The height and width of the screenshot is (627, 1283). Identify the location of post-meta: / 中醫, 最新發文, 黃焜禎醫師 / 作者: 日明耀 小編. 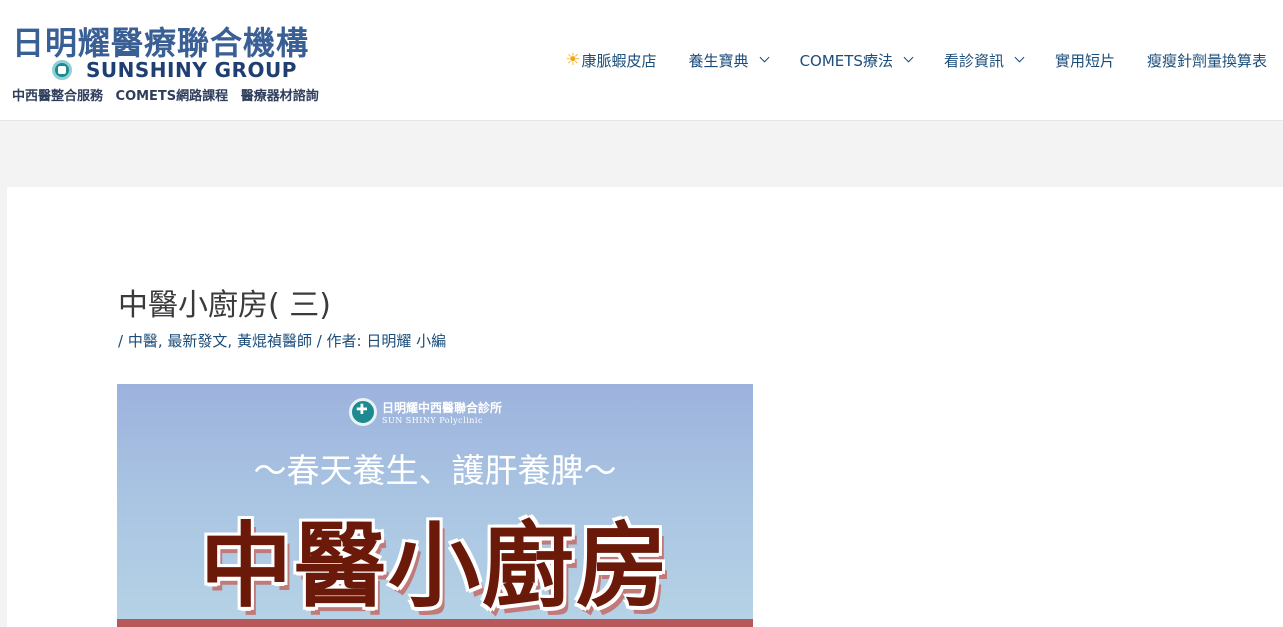
(282, 340).